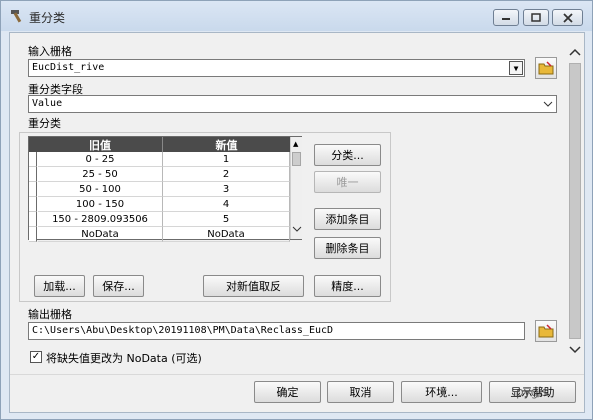  What do you see at coordinates (100, 204) in the screenshot?
I see `table-cell-old: 100 - 150` at bounding box center [100, 204].